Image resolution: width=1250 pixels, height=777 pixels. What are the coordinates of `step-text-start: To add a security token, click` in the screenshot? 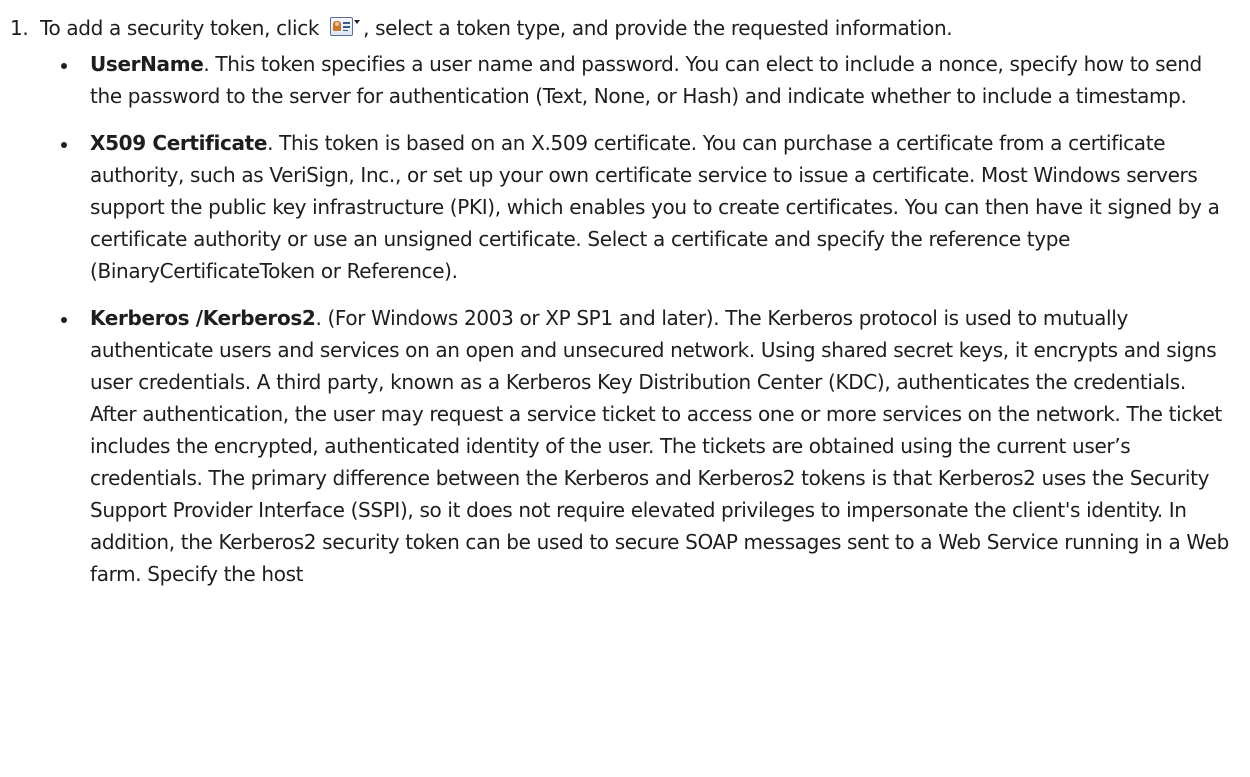 It's located at (183, 28).